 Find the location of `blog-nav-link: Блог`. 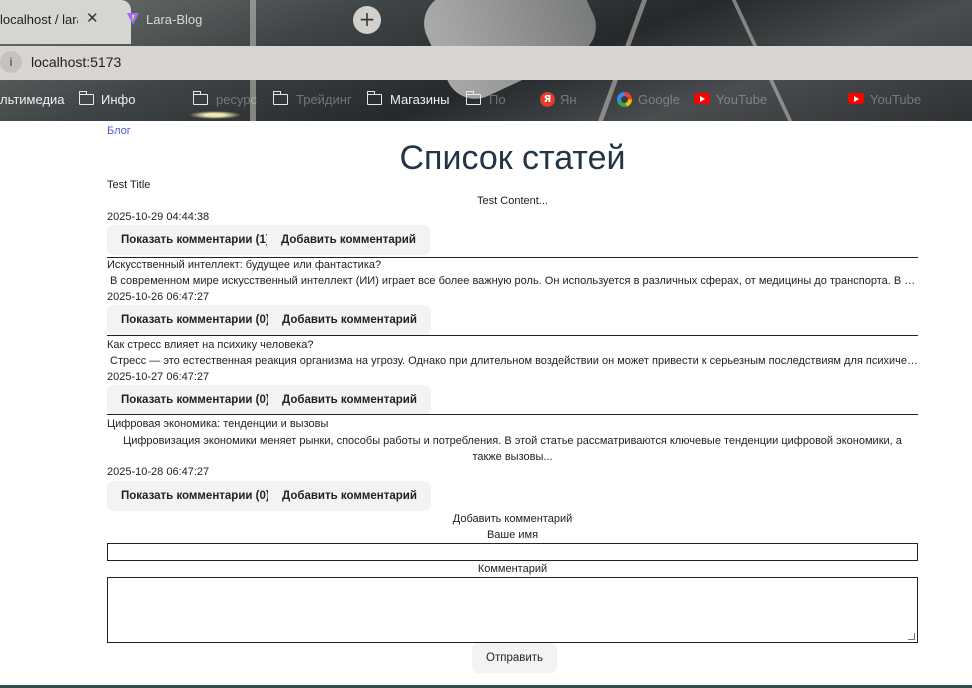

blog-nav-link: Блог is located at coordinates (119, 131).